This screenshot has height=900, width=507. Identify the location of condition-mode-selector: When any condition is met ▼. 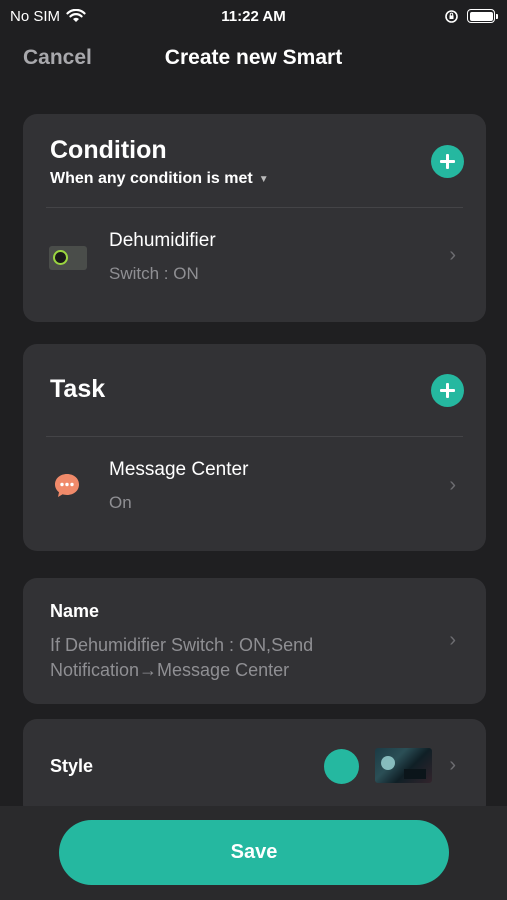
(159, 179).